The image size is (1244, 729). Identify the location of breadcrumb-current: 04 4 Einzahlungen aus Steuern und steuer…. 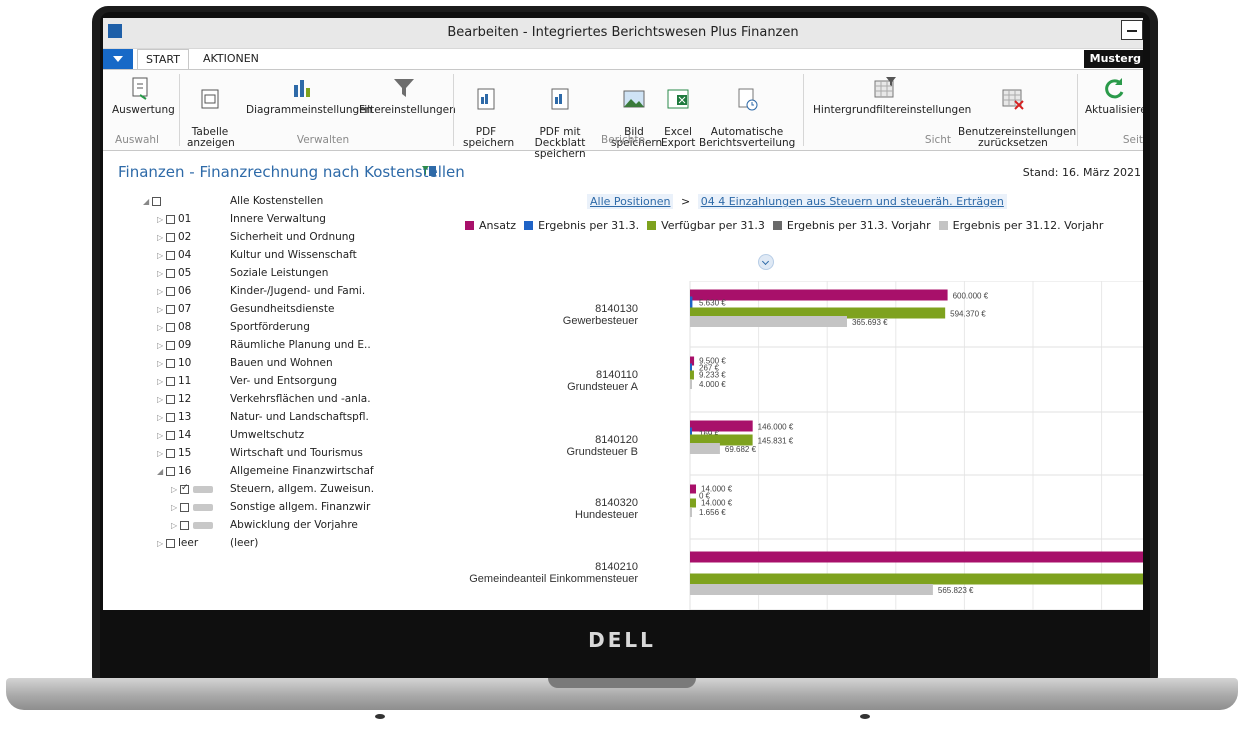
(852, 201).